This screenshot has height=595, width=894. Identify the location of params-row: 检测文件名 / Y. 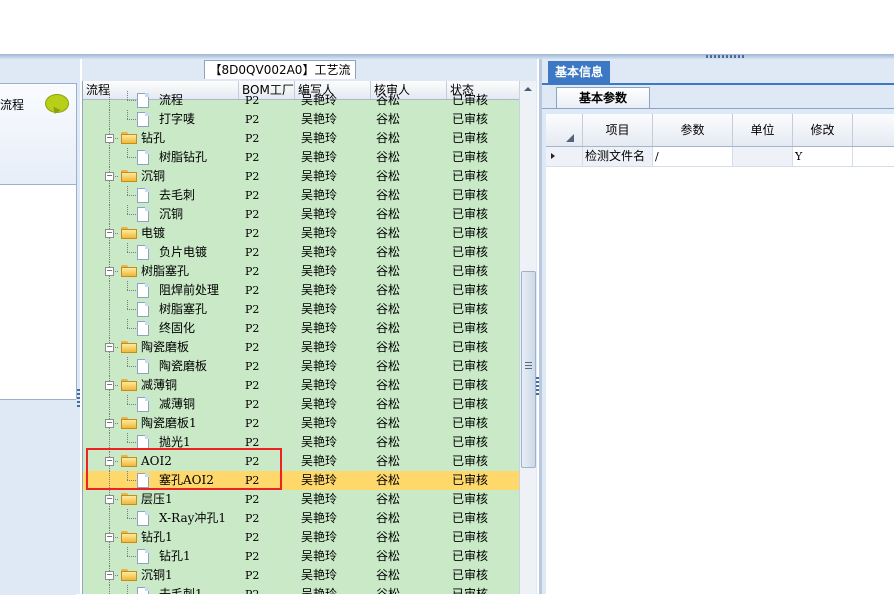
(720, 157).